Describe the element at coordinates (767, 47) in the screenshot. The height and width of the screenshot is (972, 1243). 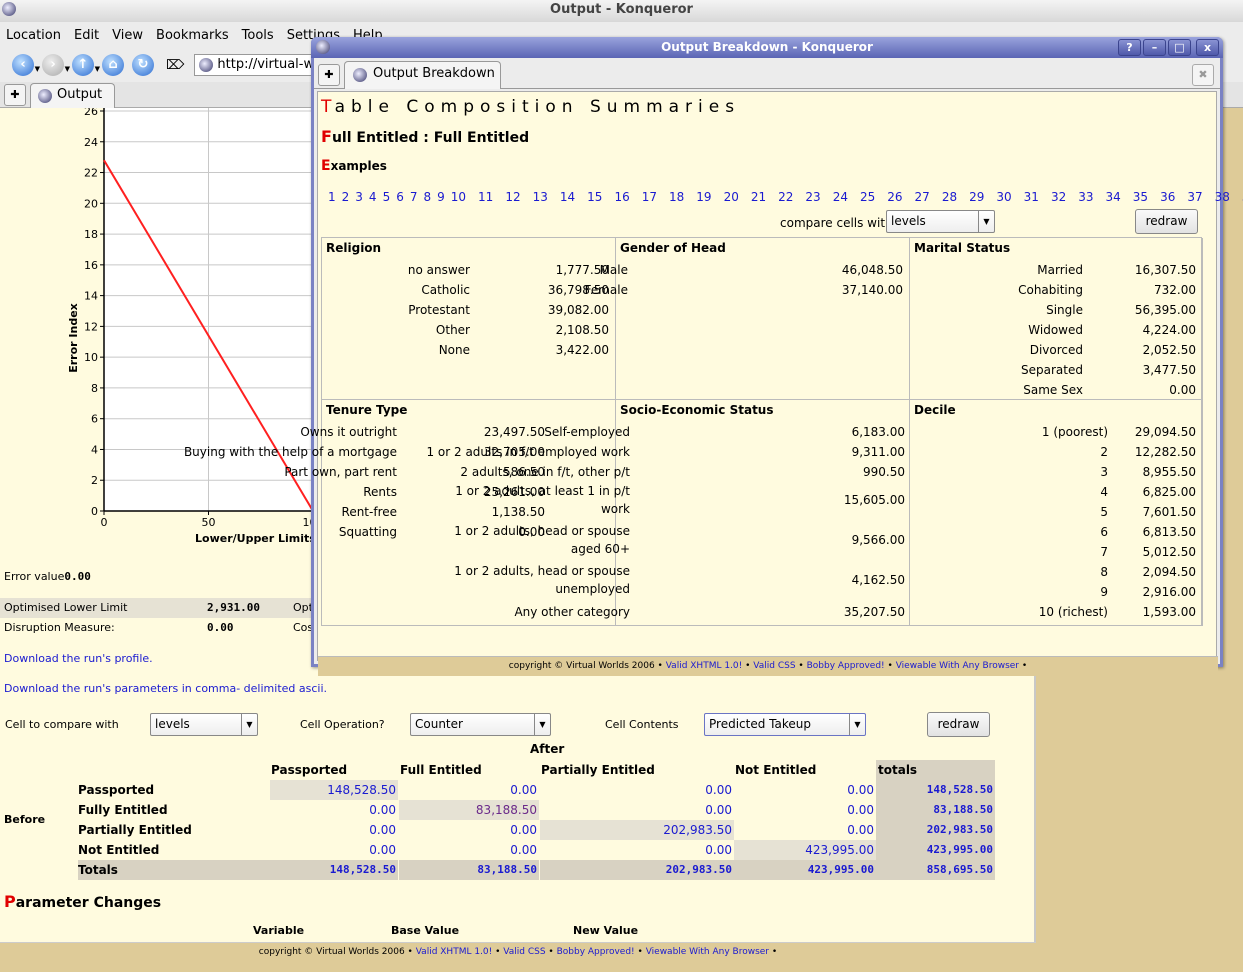
I see `popup-titlebar: Output Breakdown - Konqueror ? – □ x` at that location.